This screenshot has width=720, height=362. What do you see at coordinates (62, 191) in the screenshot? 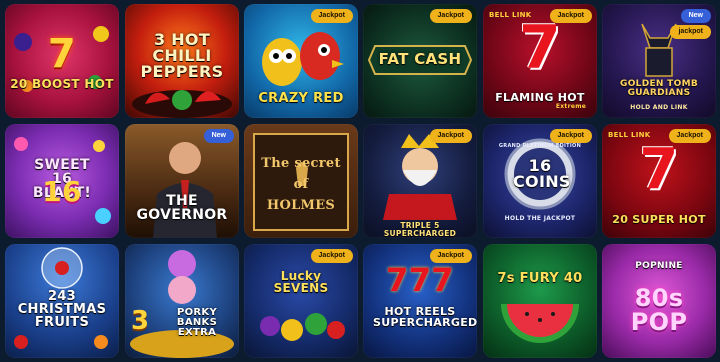
I see `game-big-number: 16` at bounding box center [62, 191].